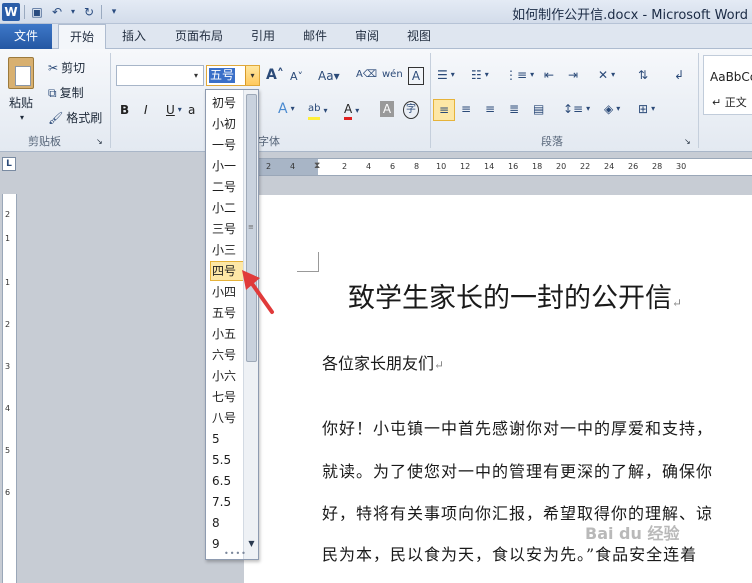 This screenshot has height=583, width=752. What do you see at coordinates (170, 110) in the screenshot?
I see `underline-icon: U` at bounding box center [170, 110].